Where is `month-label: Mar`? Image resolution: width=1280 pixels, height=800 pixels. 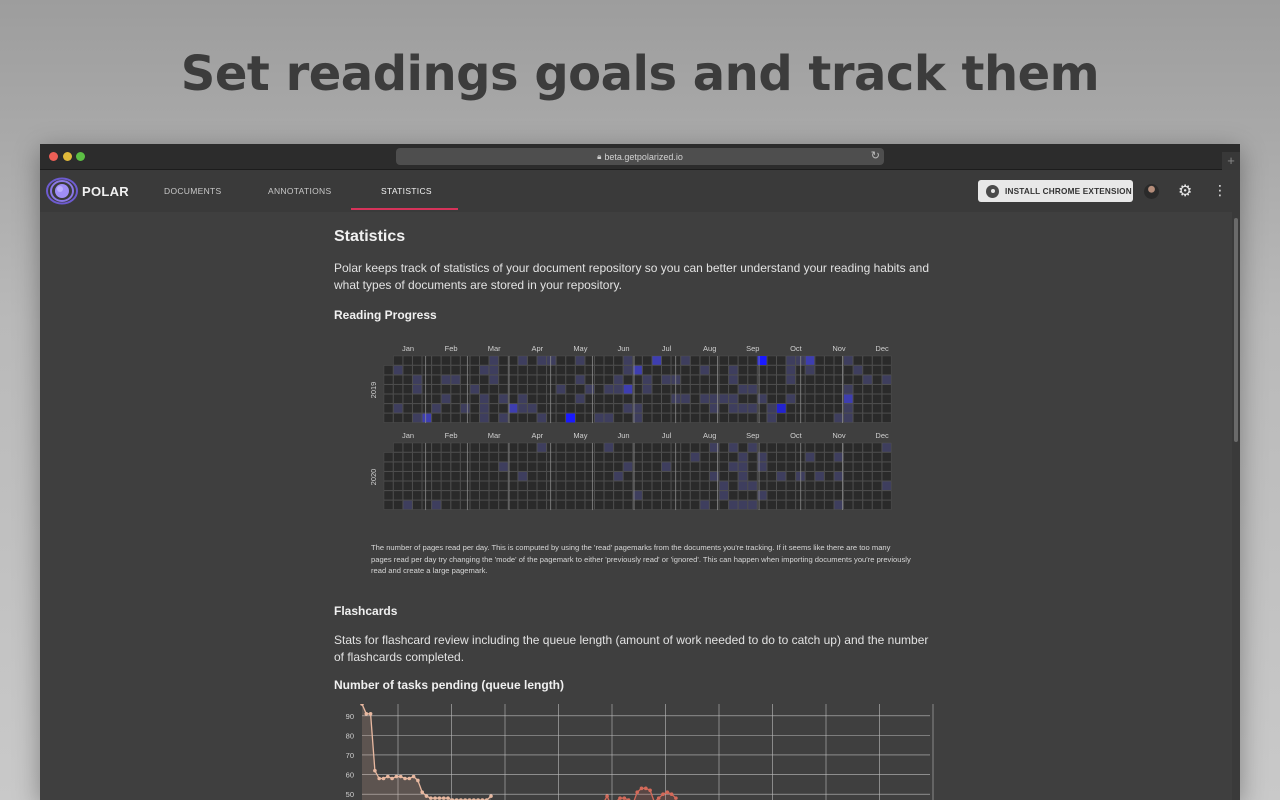
month-label: Mar is located at coordinates (494, 348).